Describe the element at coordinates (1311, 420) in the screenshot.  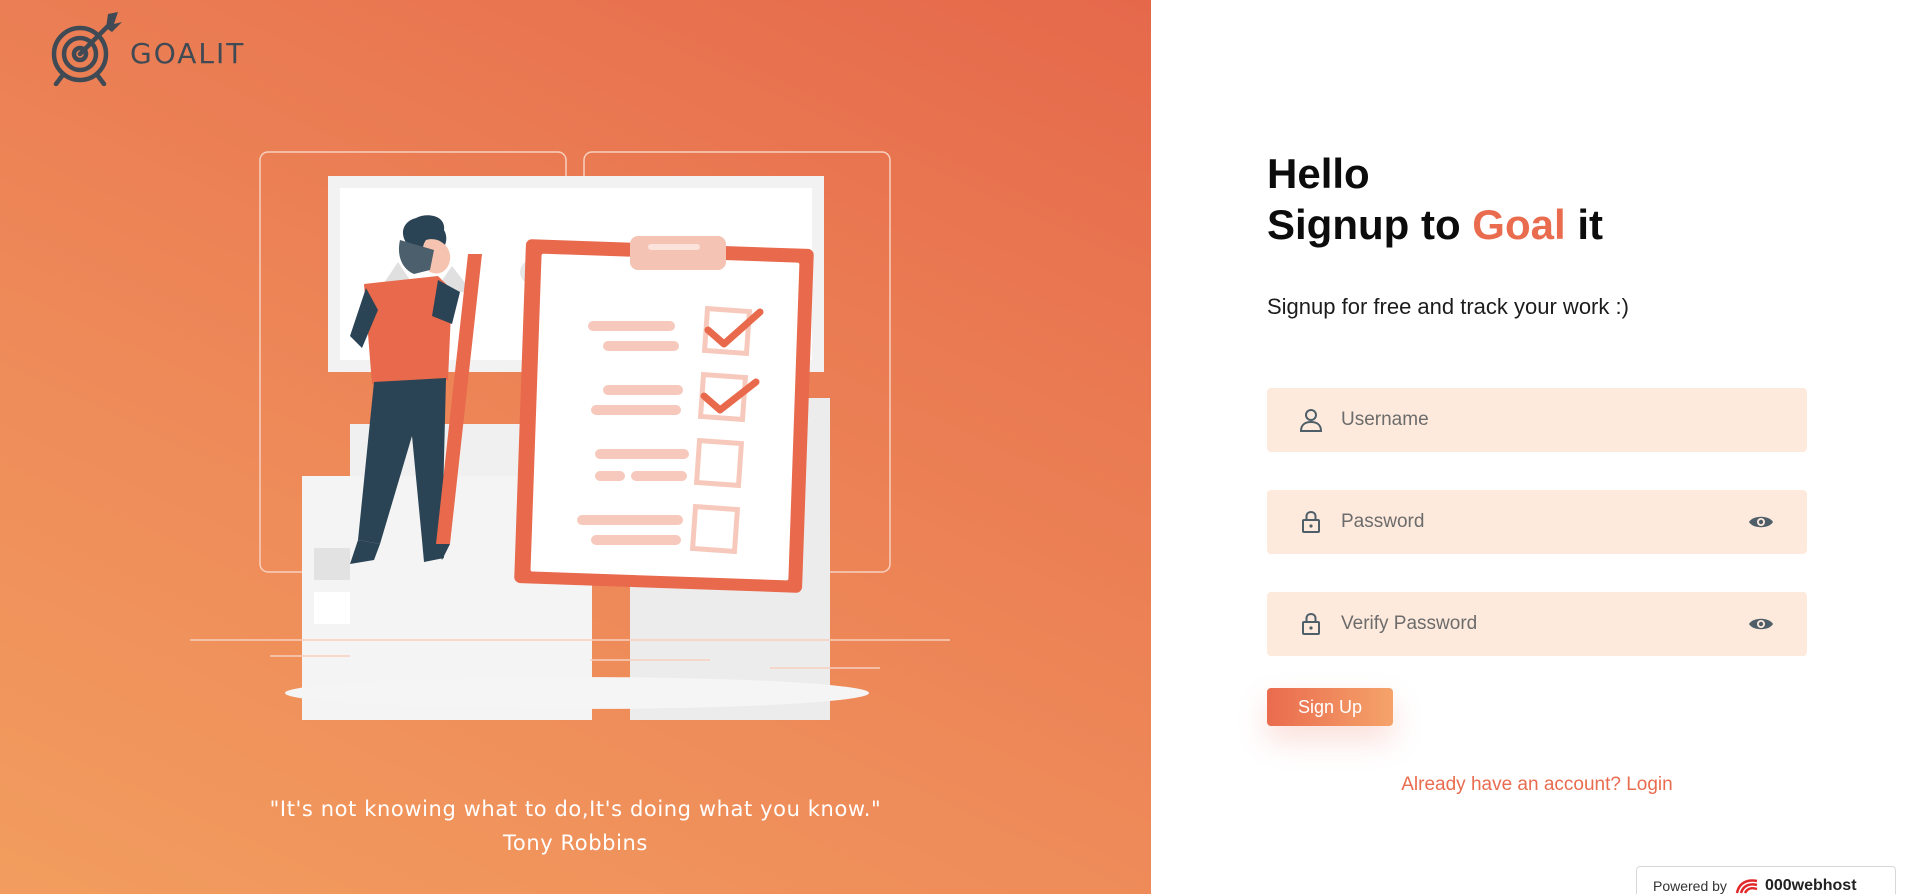
I see `user-icon` at that location.